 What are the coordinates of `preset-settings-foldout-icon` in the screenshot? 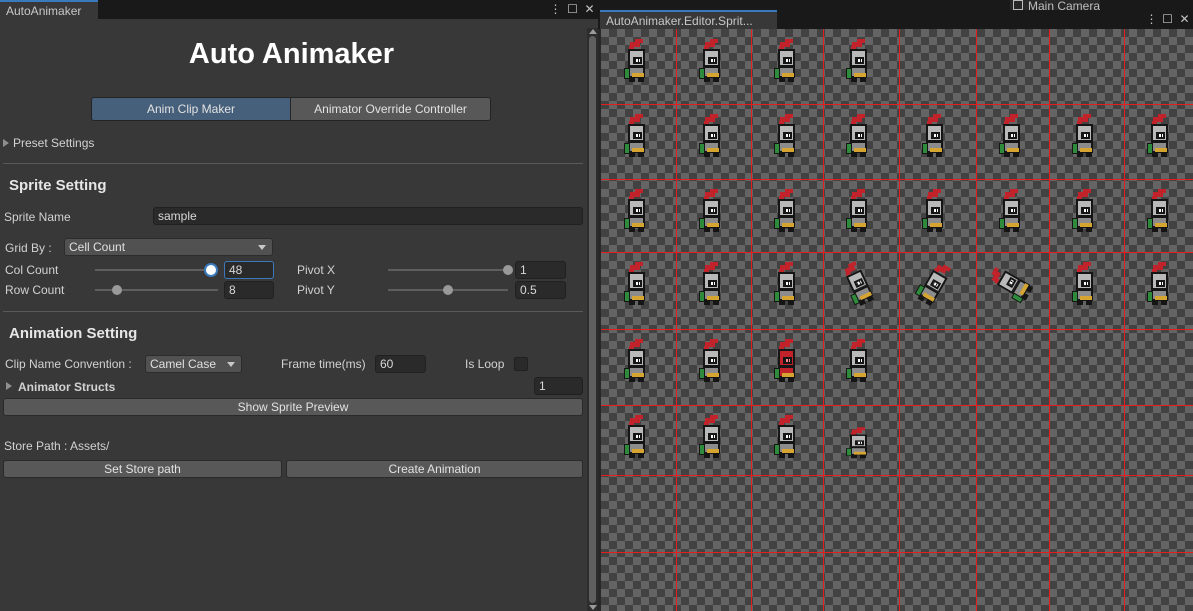 It's located at (6, 143).